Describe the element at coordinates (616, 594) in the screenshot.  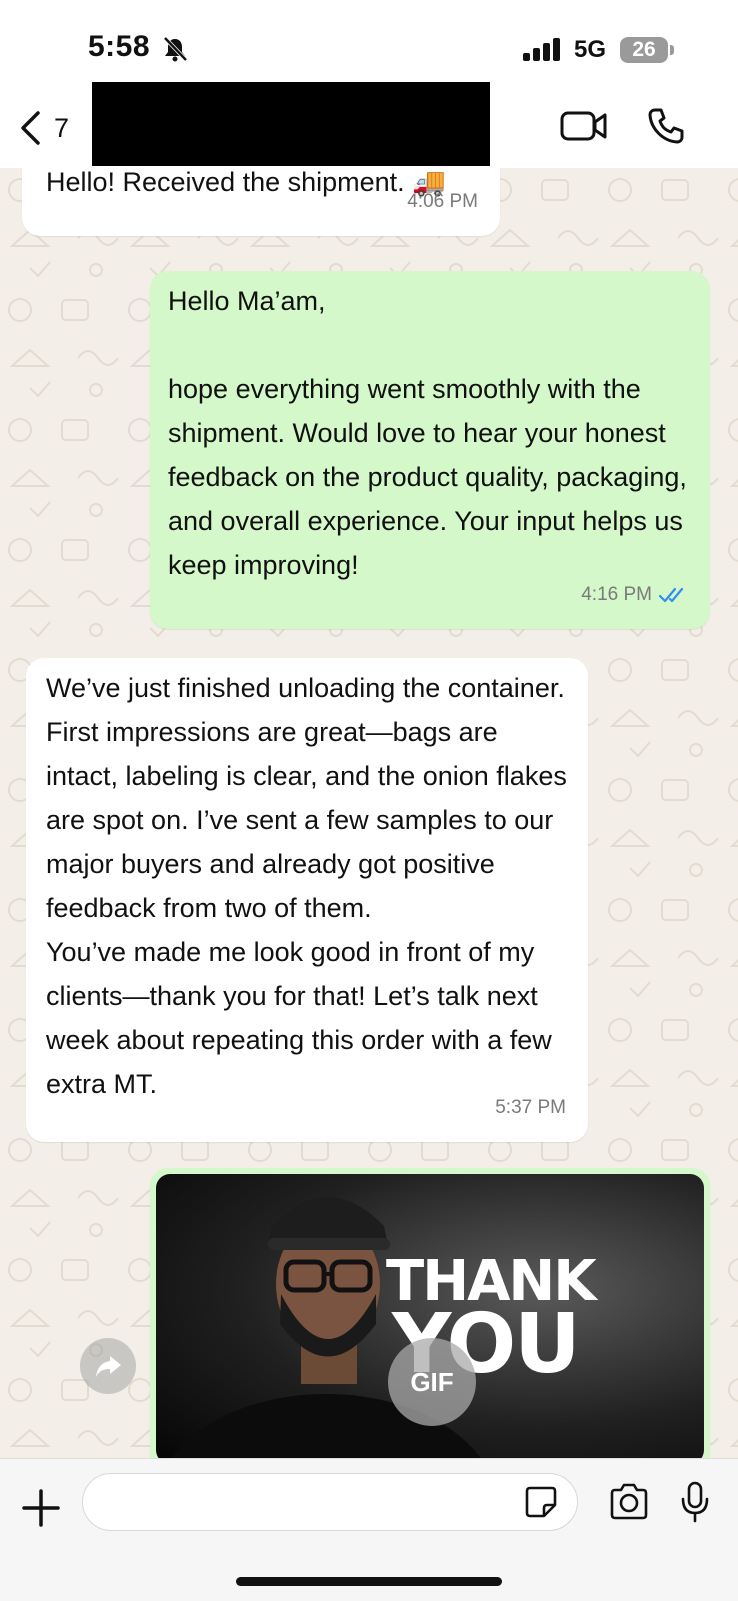
I see `message-time: 4:16 PM` at that location.